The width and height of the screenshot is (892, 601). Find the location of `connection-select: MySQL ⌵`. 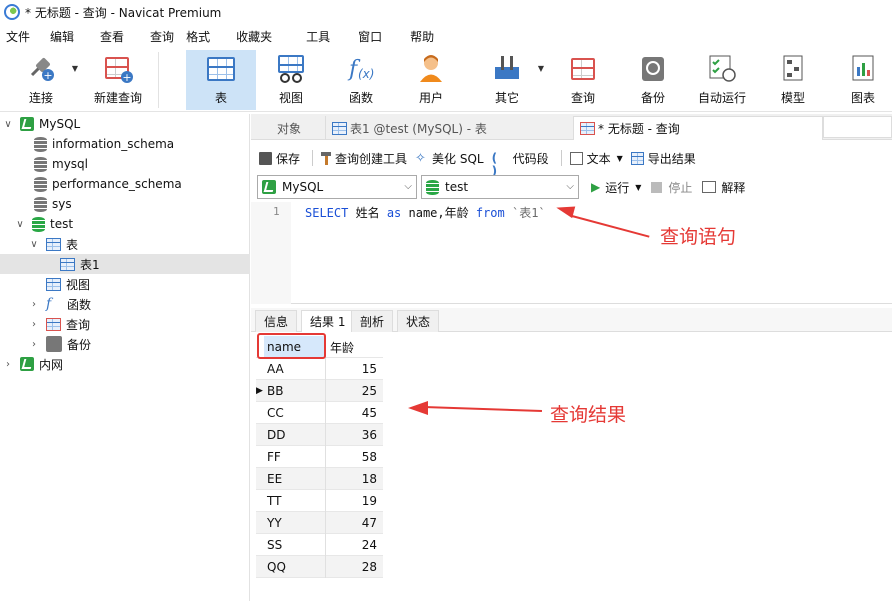

connection-select: MySQL ⌵ is located at coordinates (337, 187).